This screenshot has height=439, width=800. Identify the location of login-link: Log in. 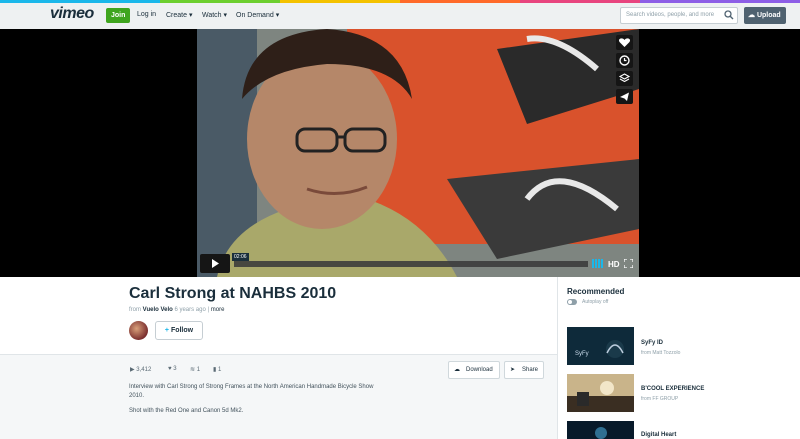
(146, 14).